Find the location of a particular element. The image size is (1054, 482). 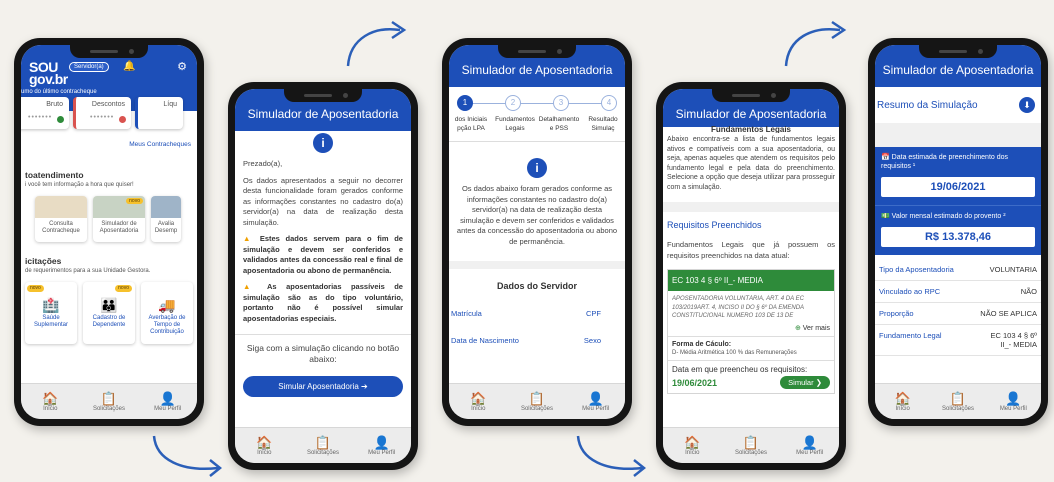

tile-health: novo 🏥 Saúde Suplementar is located at coordinates (51, 313).